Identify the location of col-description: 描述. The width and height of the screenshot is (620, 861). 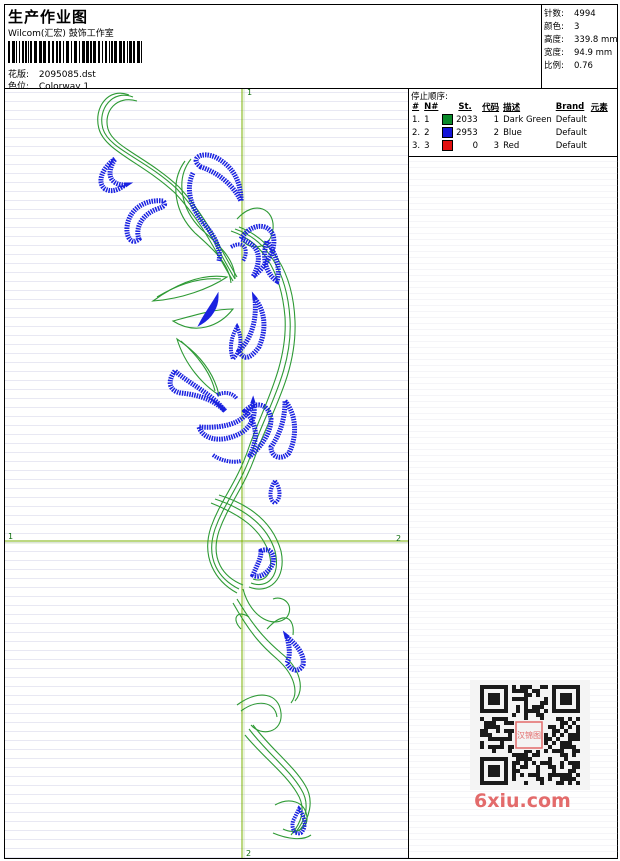
(512, 107).